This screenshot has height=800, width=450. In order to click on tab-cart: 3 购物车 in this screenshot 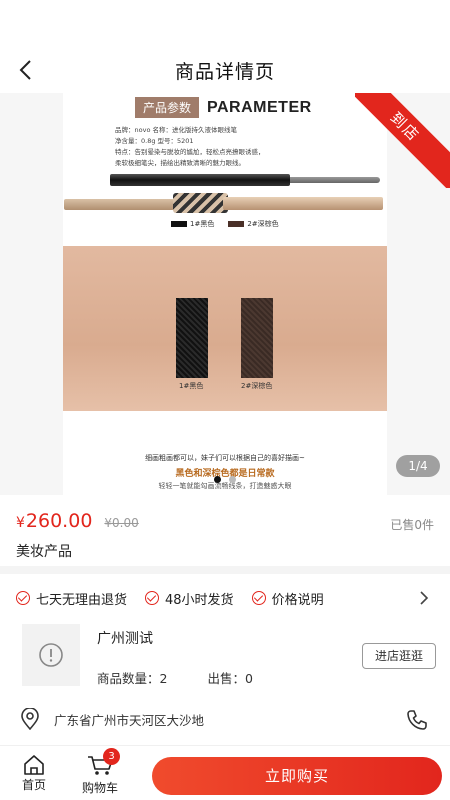, I will do `click(101, 772)`.